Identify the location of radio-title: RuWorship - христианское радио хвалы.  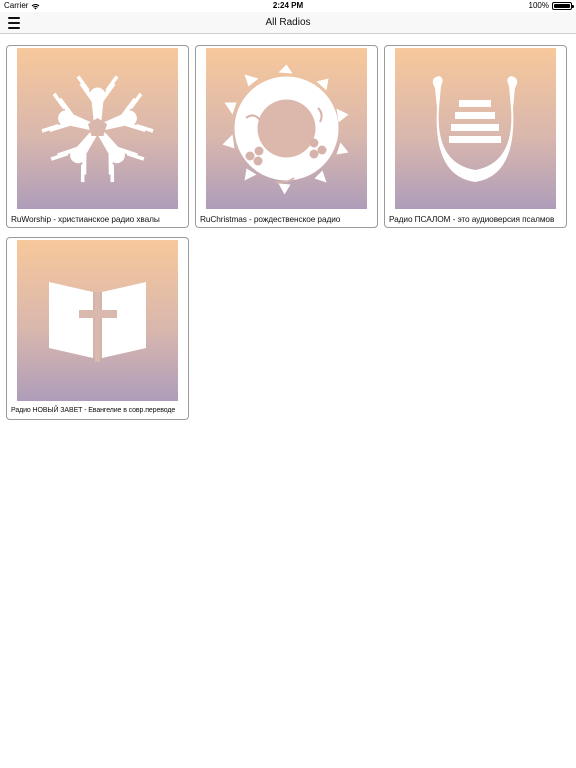
(85, 219).